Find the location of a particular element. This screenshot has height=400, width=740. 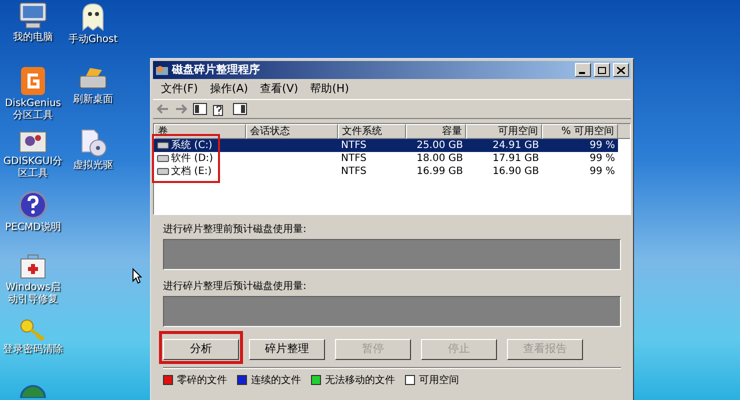

desktop-icon-label: DiskGenius分区工具 is located at coordinates (33, 110).